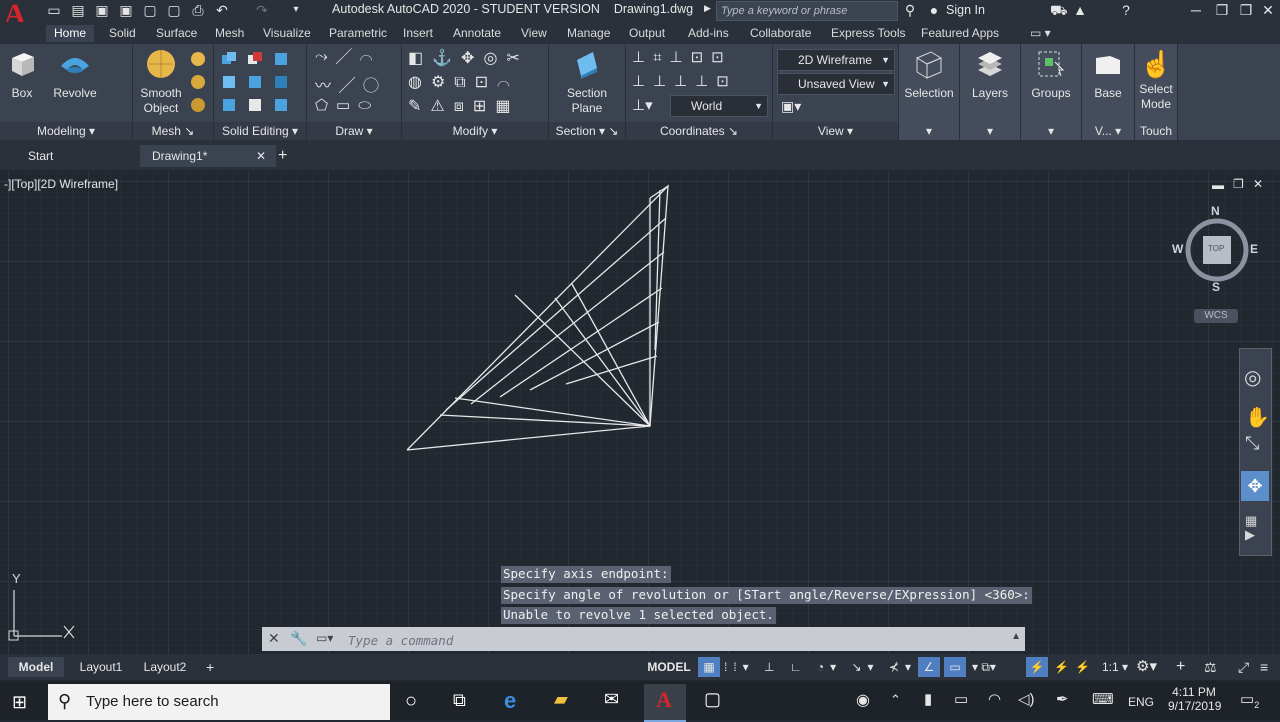 This screenshot has height=722, width=1280. Describe the element at coordinates (1254, 249) in the screenshot. I see `viewcube-east: E` at that location.